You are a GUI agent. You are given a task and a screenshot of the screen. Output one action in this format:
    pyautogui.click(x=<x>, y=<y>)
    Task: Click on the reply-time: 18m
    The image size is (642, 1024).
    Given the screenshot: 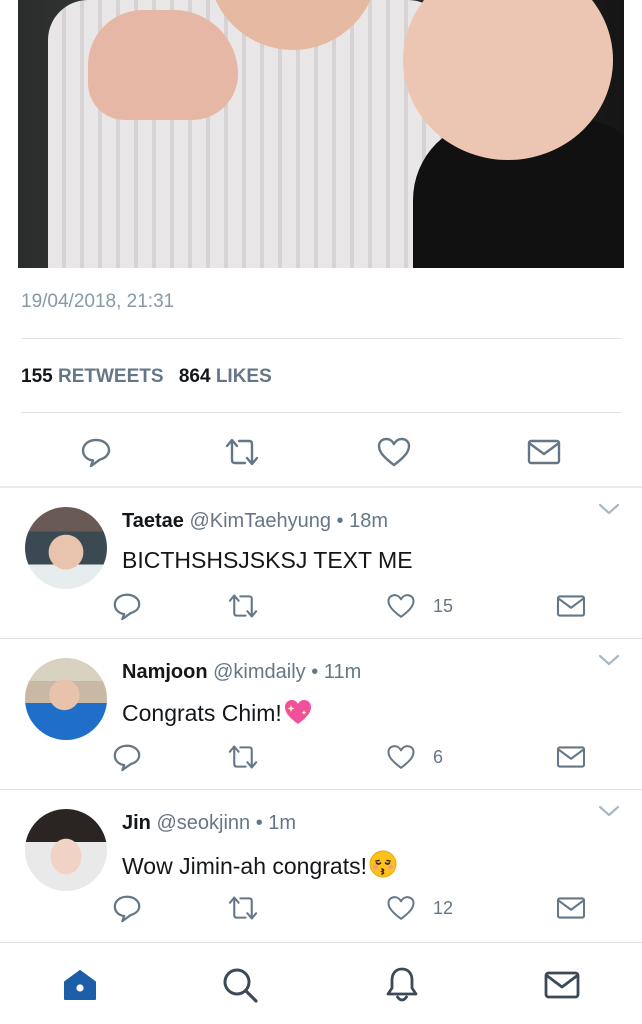 What is the action you would take?
    pyautogui.click(x=368, y=521)
    